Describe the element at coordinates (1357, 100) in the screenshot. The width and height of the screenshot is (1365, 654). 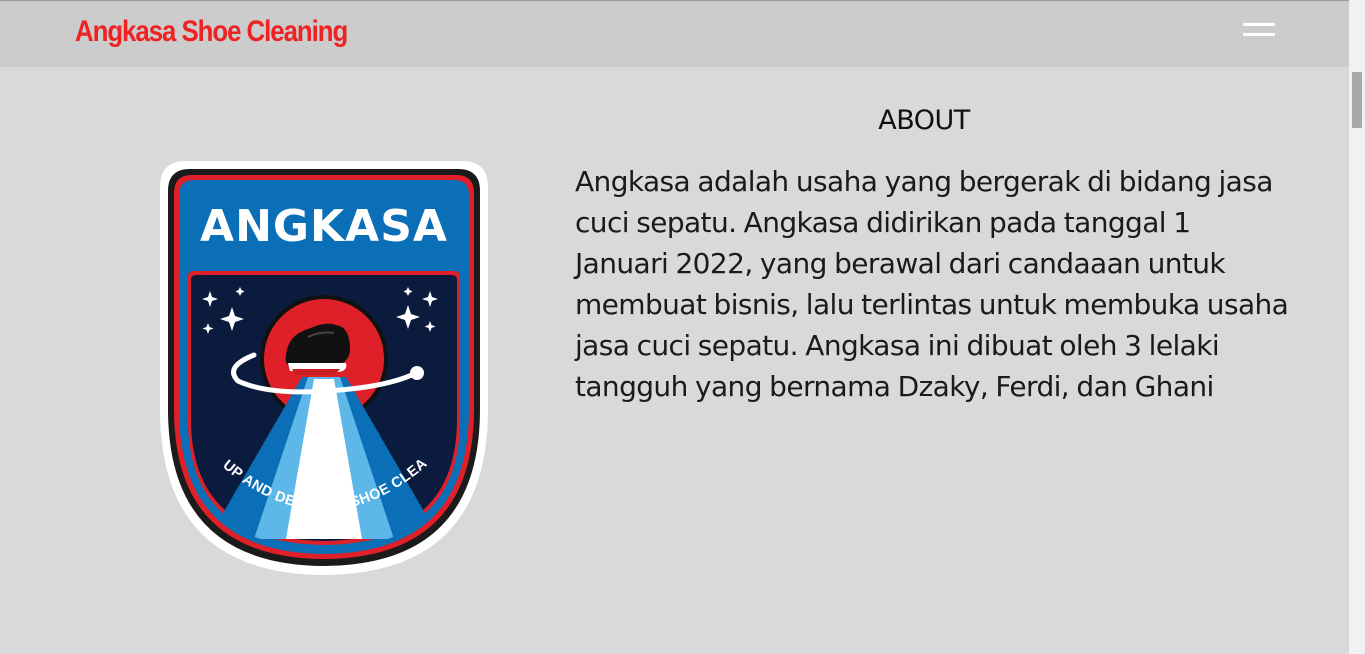
I see `scrollbar-thumb` at that location.